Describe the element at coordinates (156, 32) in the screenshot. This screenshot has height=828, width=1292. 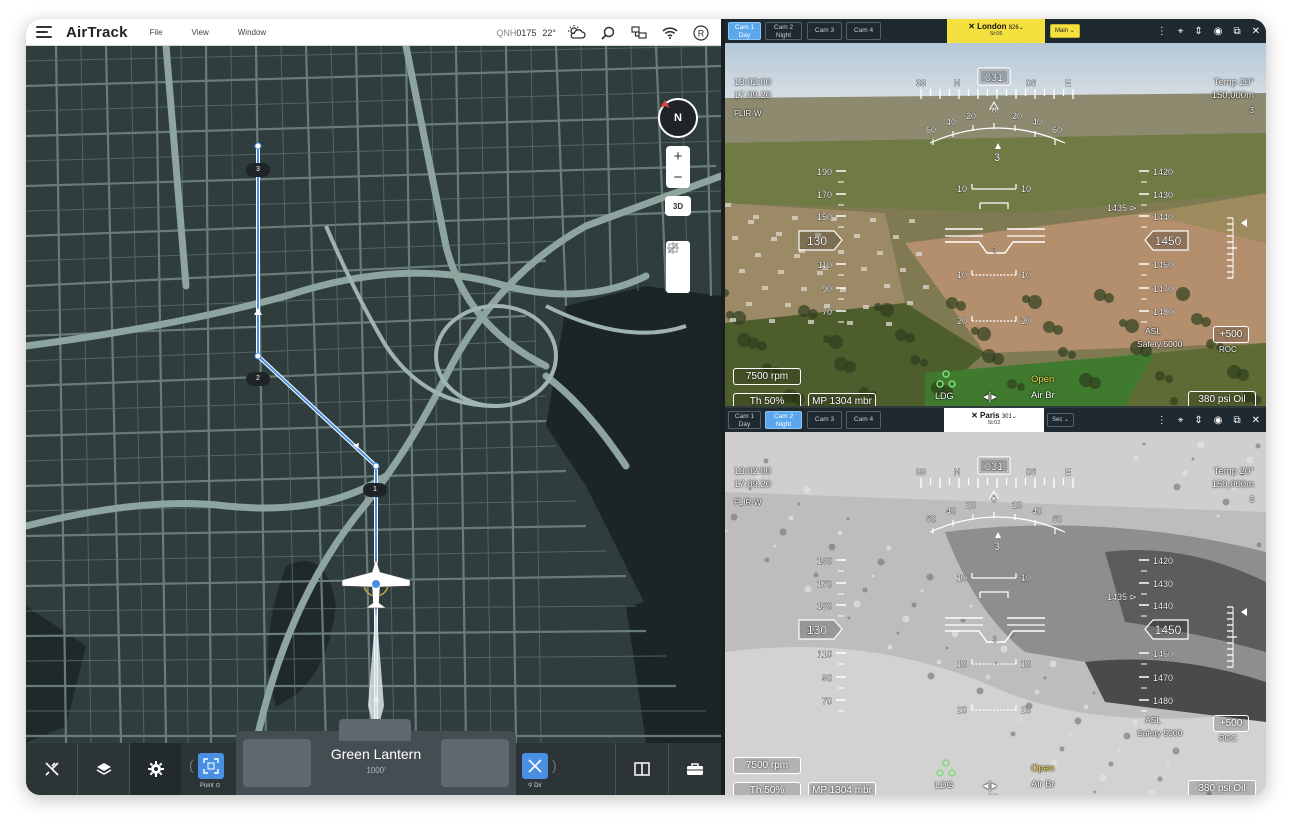
I see `menu-file: File` at that location.